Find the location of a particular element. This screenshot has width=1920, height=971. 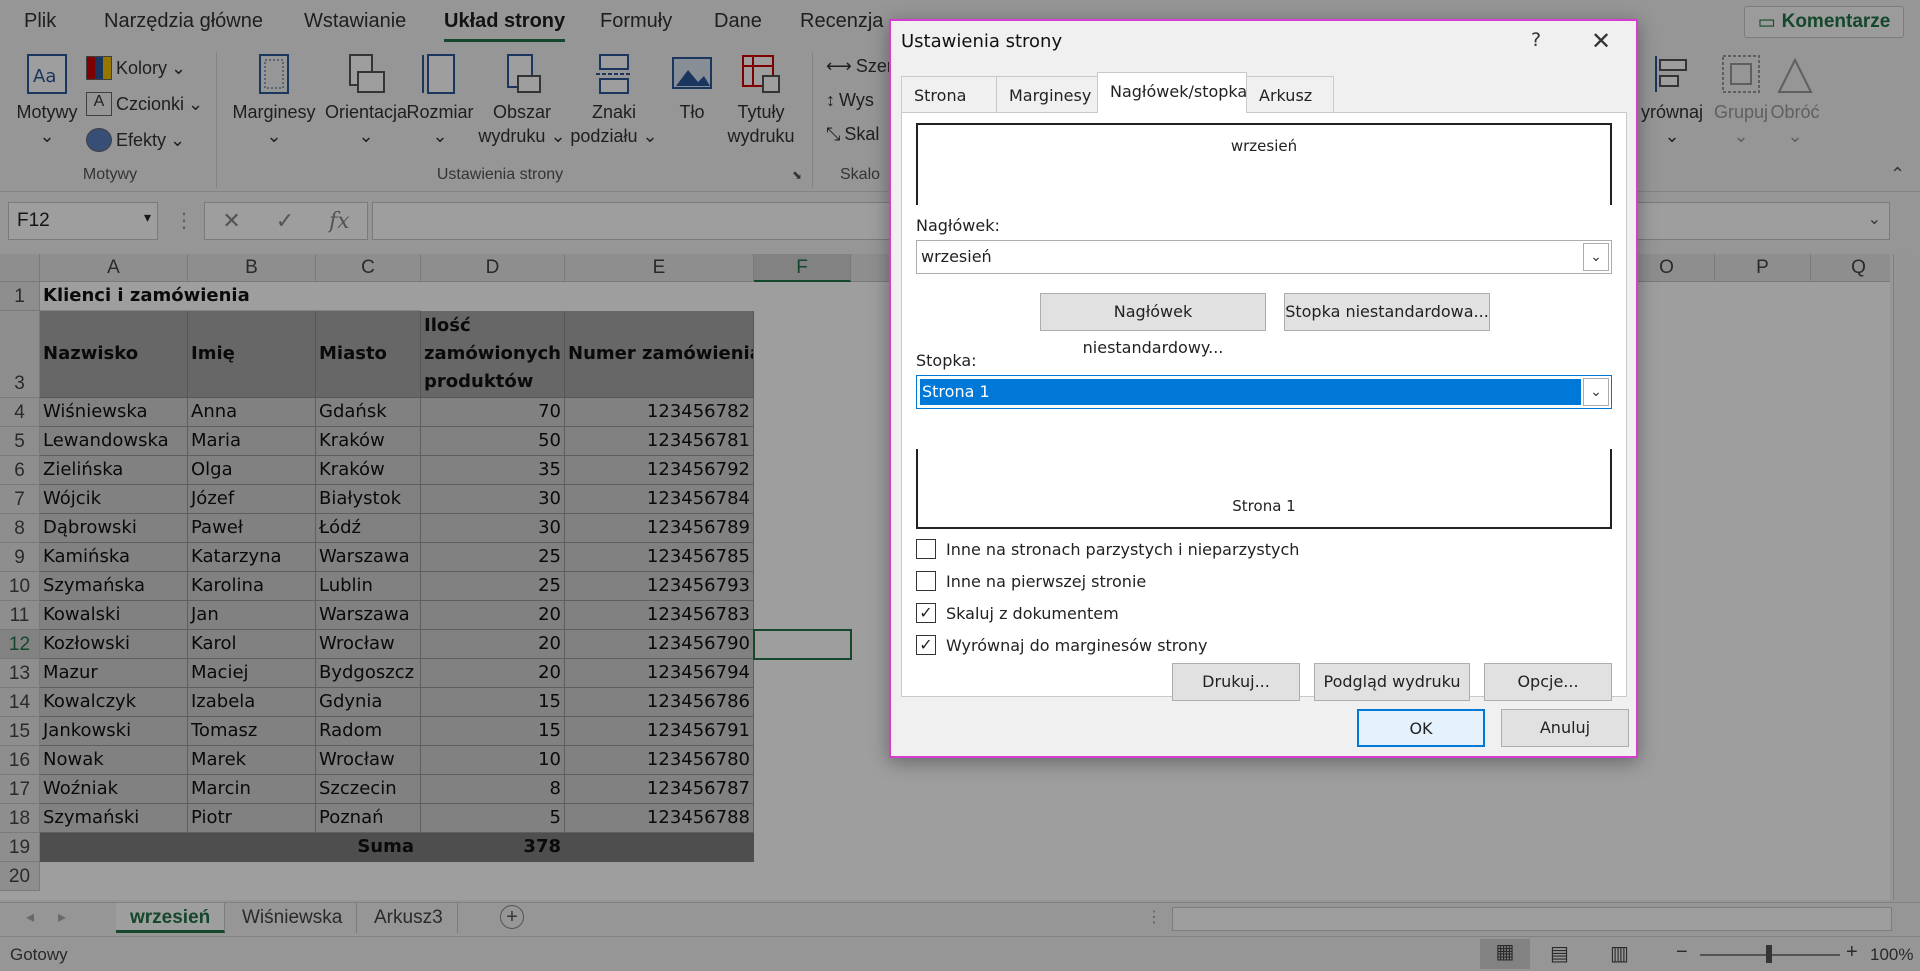

cancel-button: Anuluj is located at coordinates (1565, 728).